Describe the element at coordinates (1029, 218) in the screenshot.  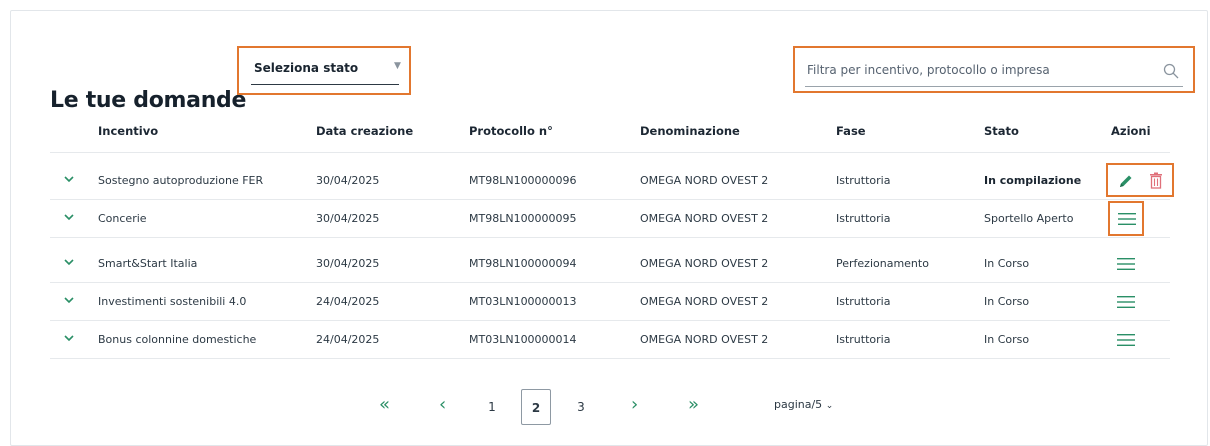
I see `cell-stato: Sportello Aperto` at that location.